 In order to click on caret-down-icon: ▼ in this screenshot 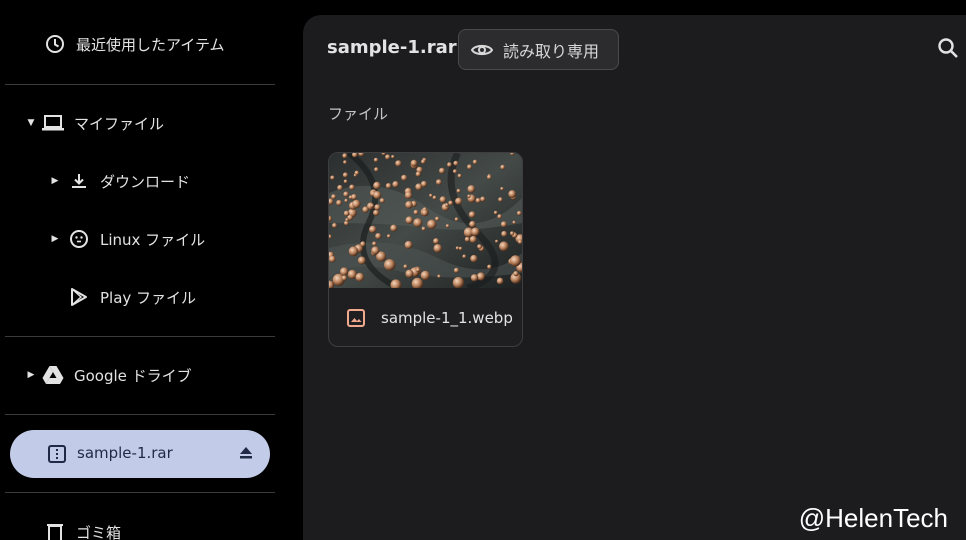, I will do `click(31, 123)`.